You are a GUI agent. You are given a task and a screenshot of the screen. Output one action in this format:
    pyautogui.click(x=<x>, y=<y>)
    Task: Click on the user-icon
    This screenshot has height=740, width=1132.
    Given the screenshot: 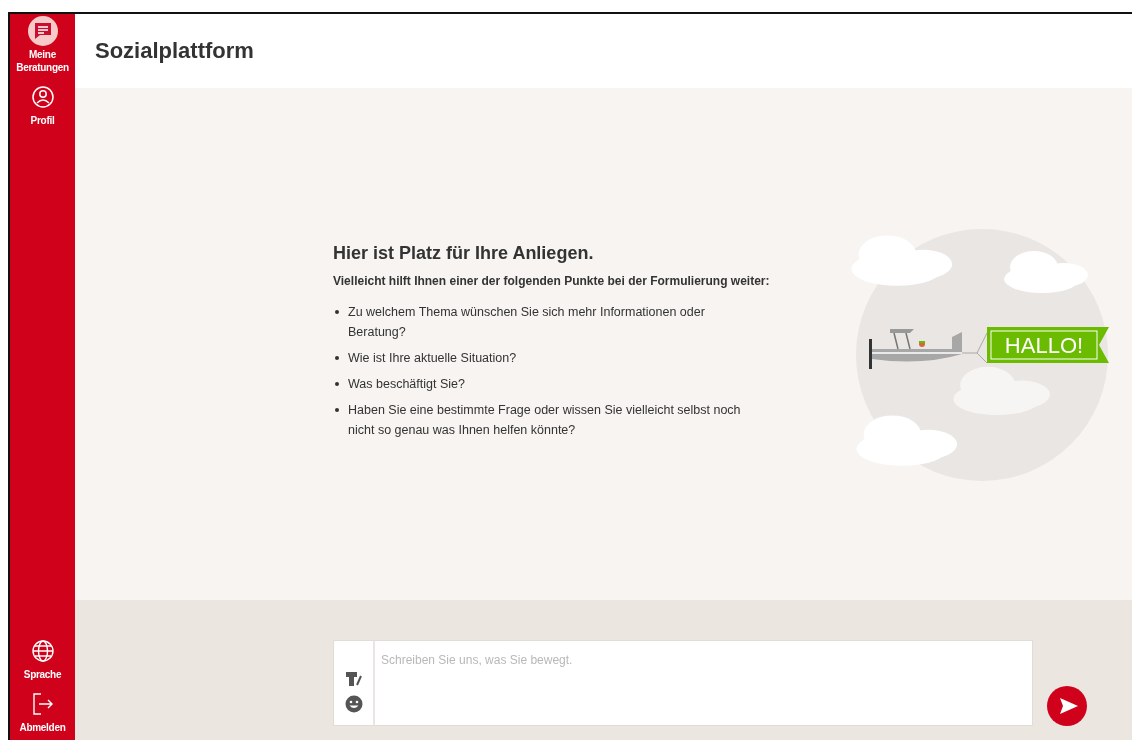 What is the action you would take?
    pyautogui.click(x=42, y=97)
    